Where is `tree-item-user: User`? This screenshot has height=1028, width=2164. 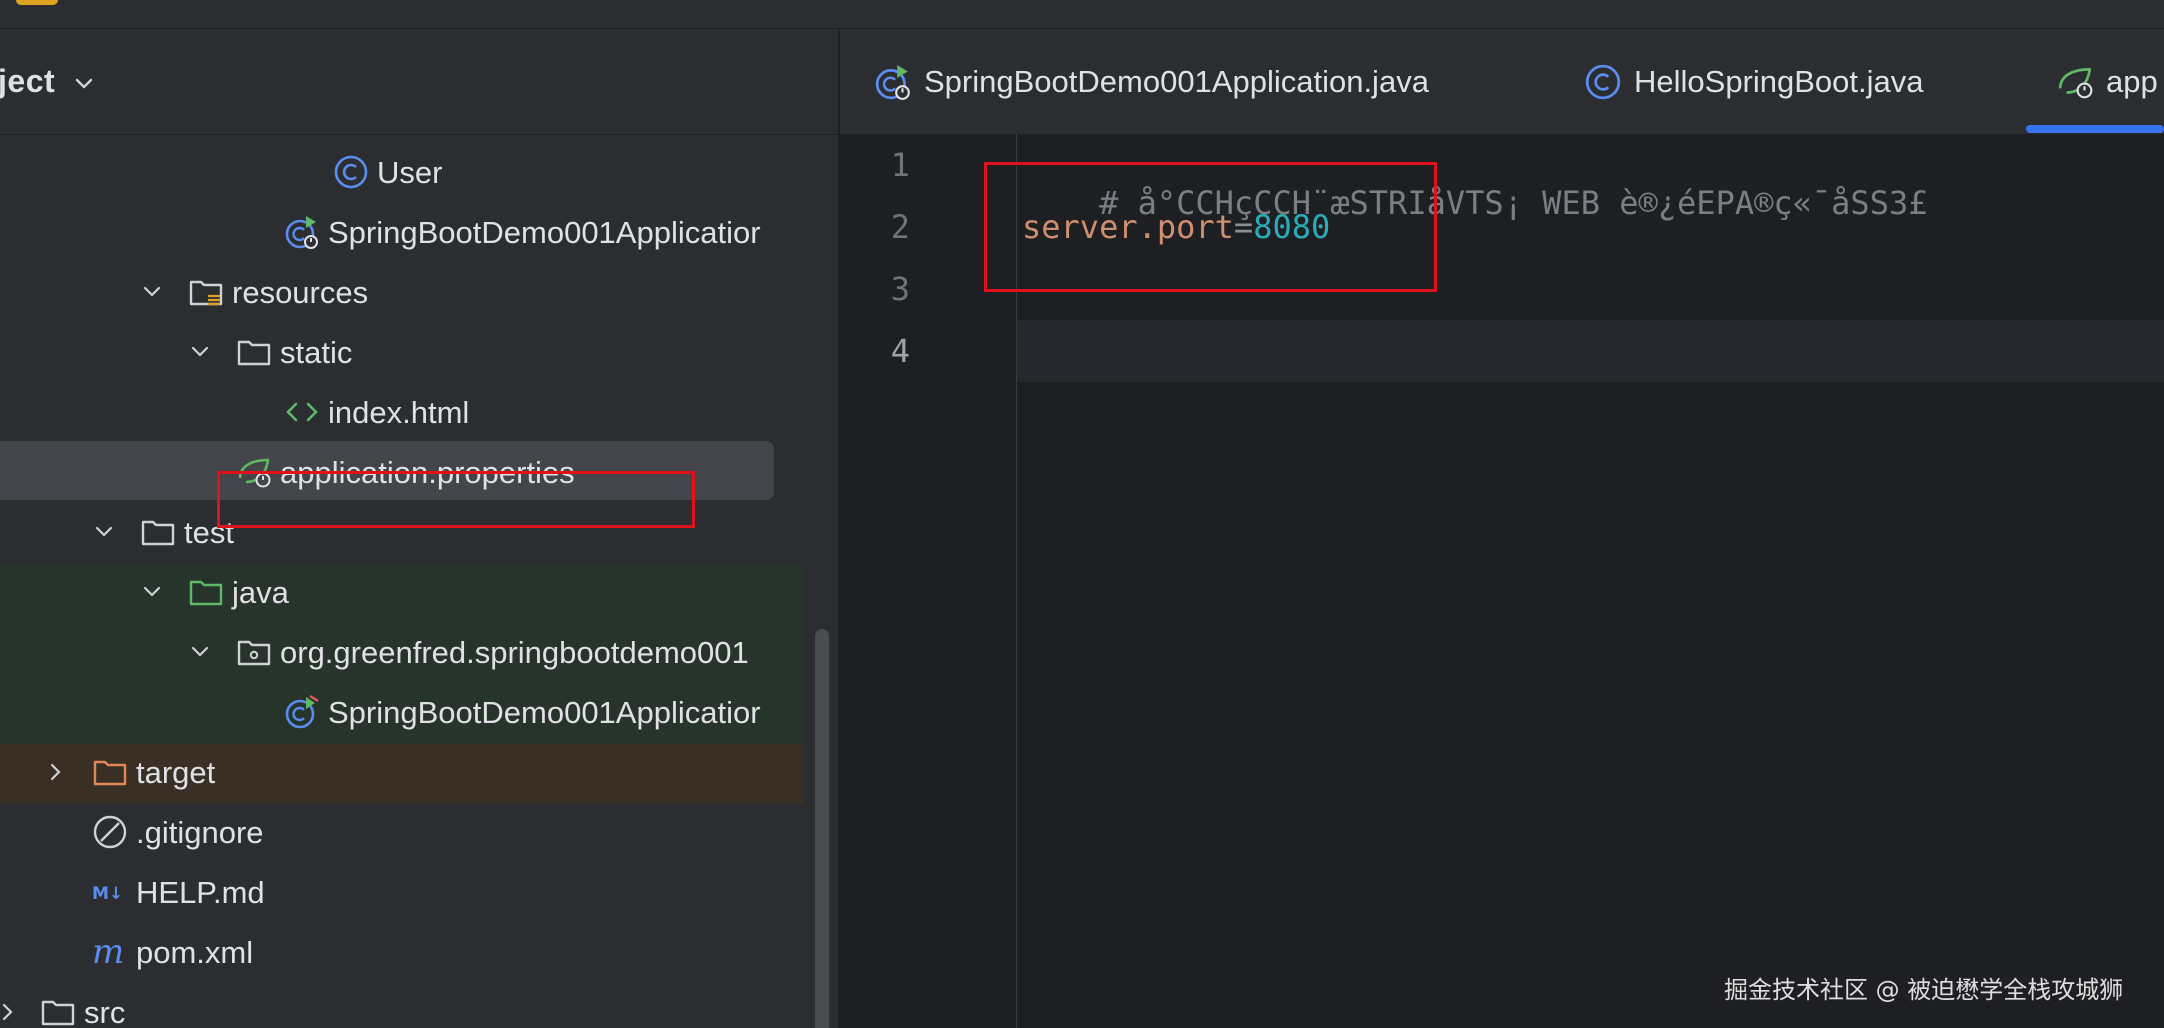
tree-item-user: User is located at coordinates (387, 172).